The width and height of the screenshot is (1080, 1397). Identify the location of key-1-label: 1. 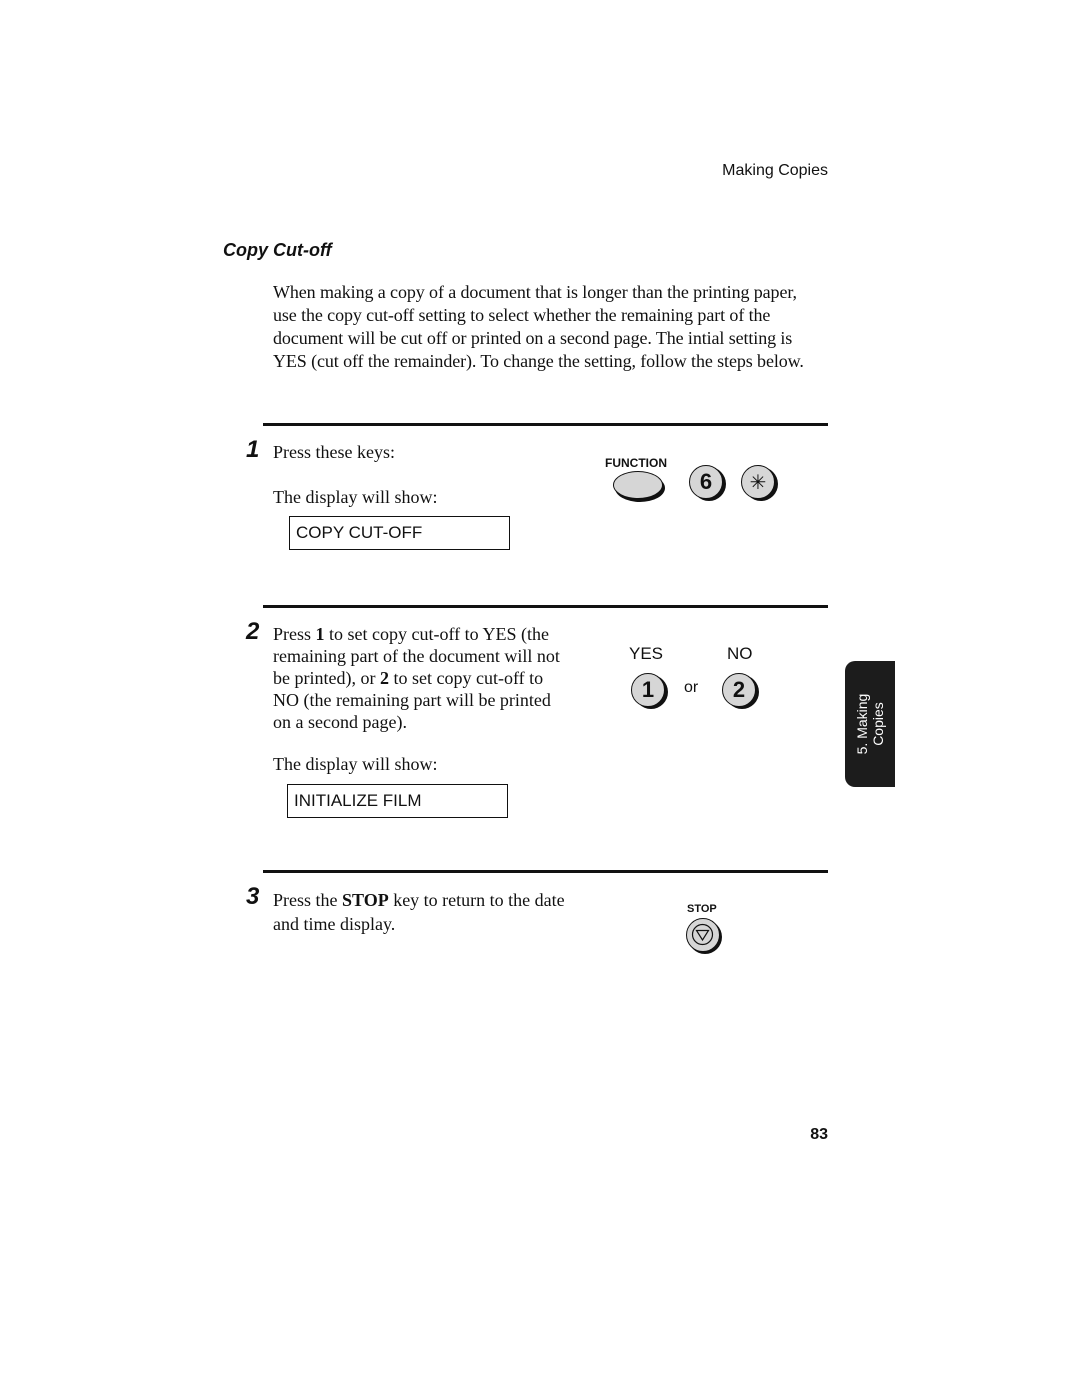
(648, 689).